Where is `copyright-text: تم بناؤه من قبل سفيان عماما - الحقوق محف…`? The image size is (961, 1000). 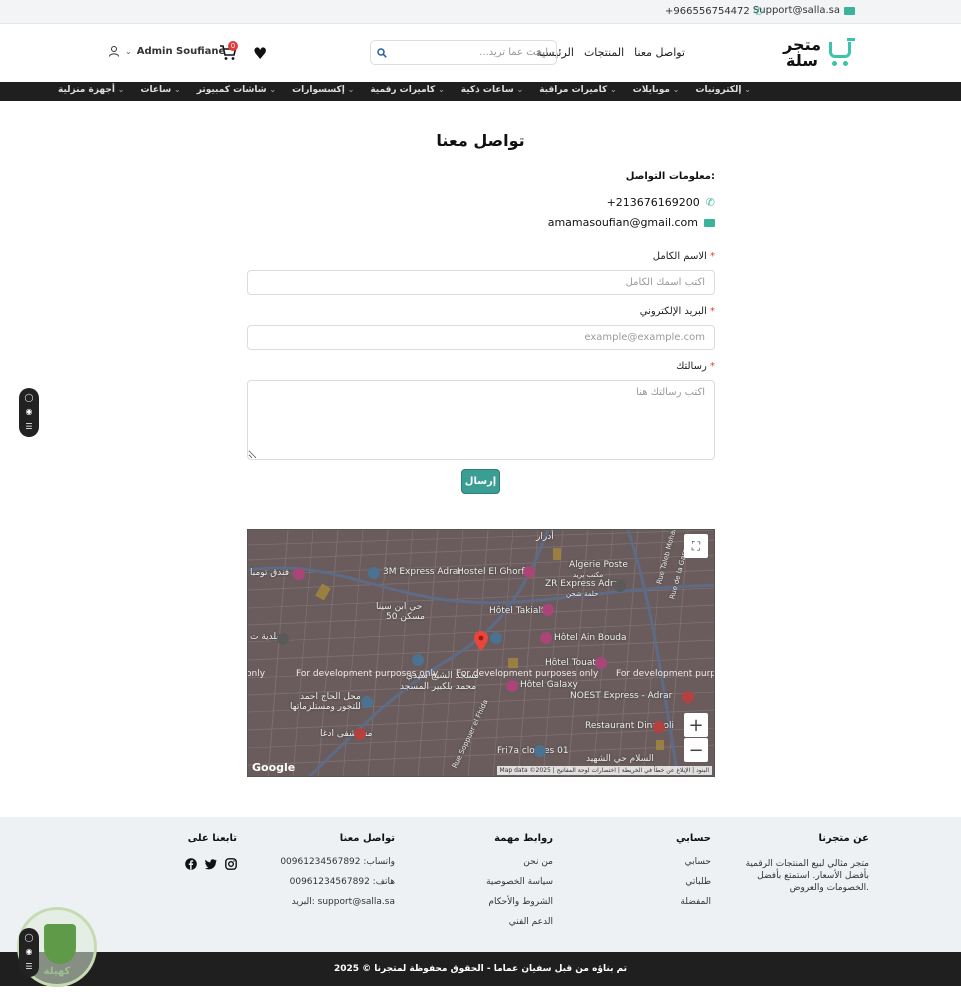
copyright-text: تم بناؤه من قبل سفيان عماما - الحقوق محف… is located at coordinates (480, 969).